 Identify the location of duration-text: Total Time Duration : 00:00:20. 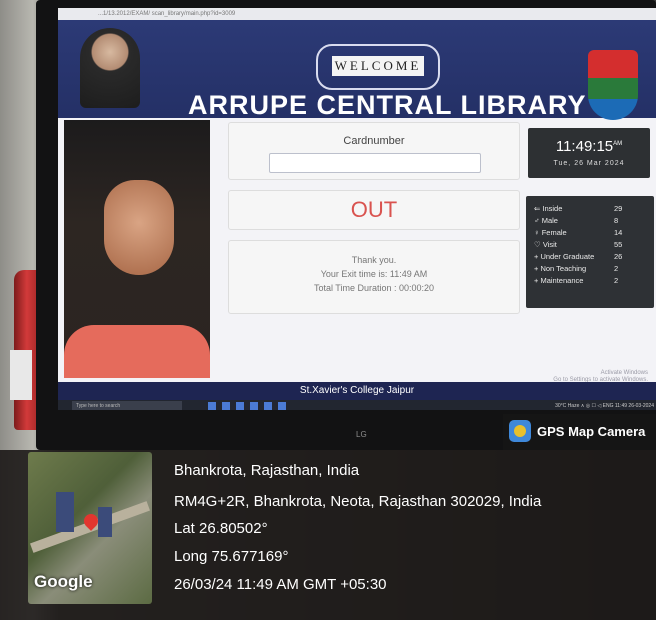
(374, 288).